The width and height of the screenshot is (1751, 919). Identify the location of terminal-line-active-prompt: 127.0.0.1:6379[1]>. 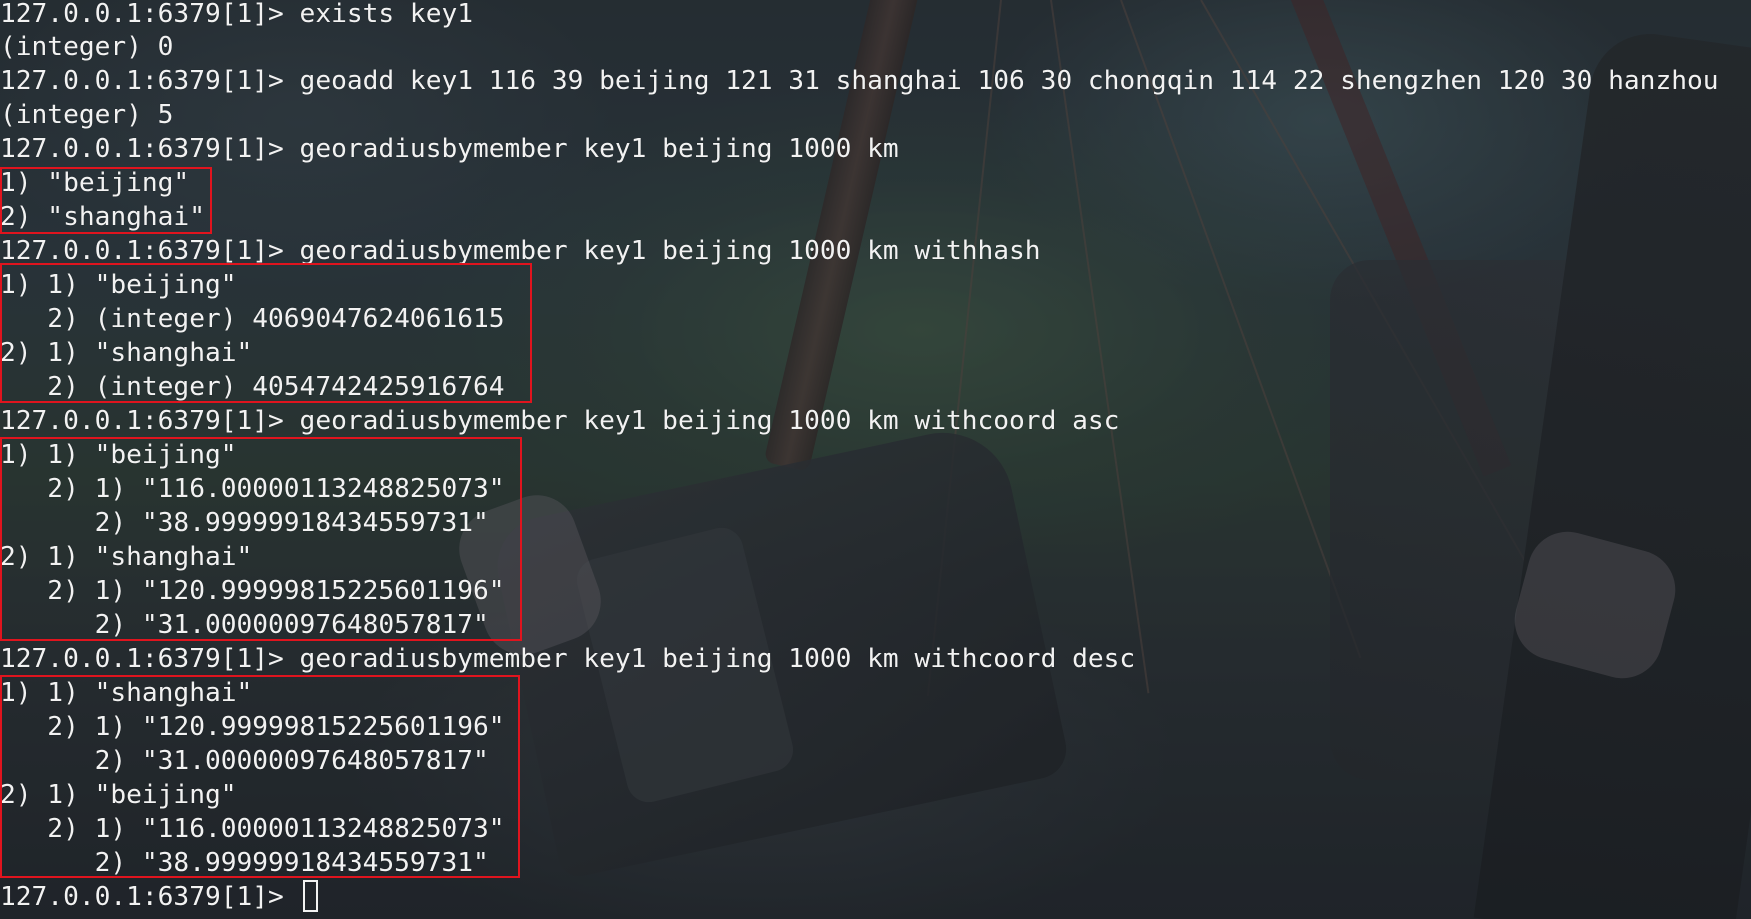
(150, 897).